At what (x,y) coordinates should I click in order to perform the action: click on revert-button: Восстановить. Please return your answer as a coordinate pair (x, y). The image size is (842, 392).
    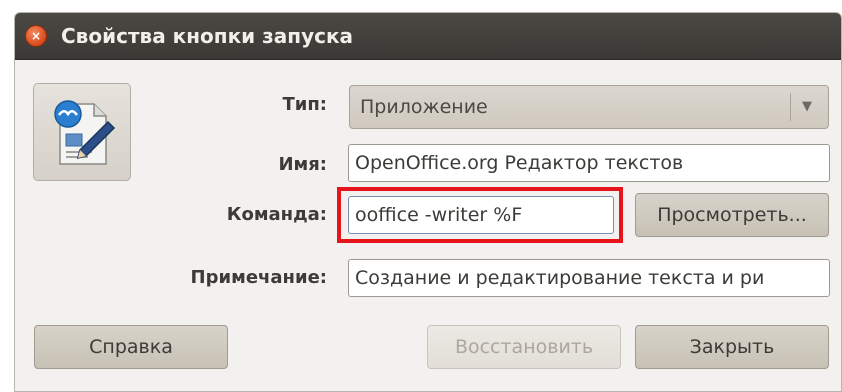
    Looking at the image, I should click on (524, 347).